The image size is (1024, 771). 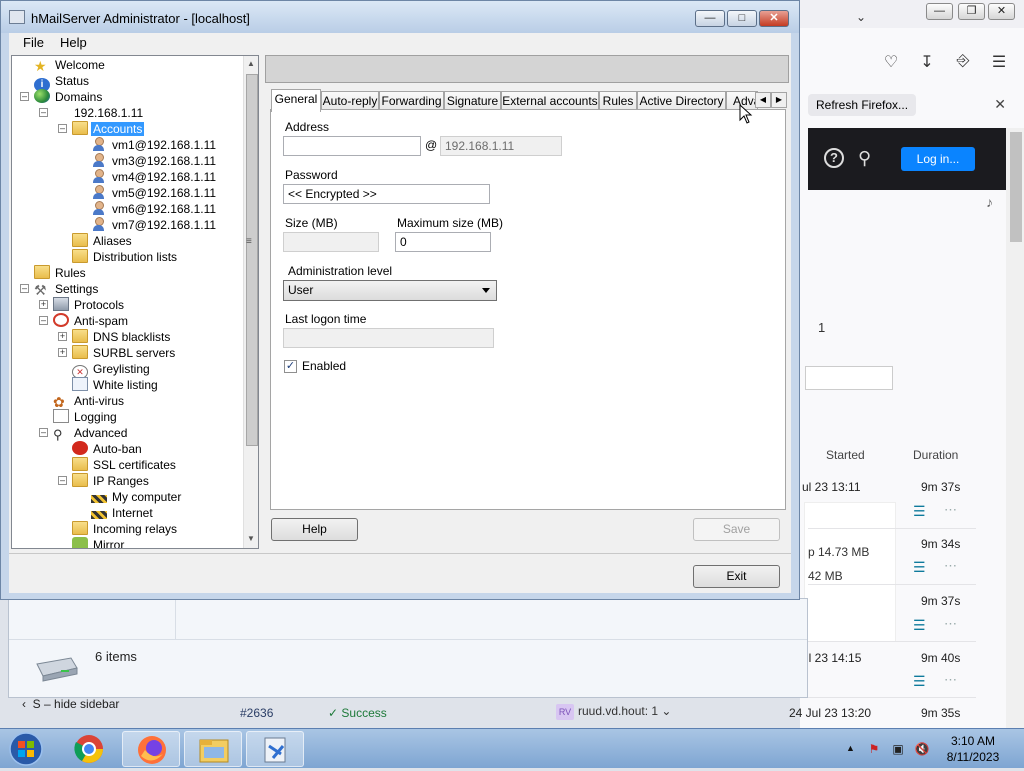 What do you see at coordinates (62, 480) in the screenshot?
I see `ip-ranges-collapse: –` at bounding box center [62, 480].